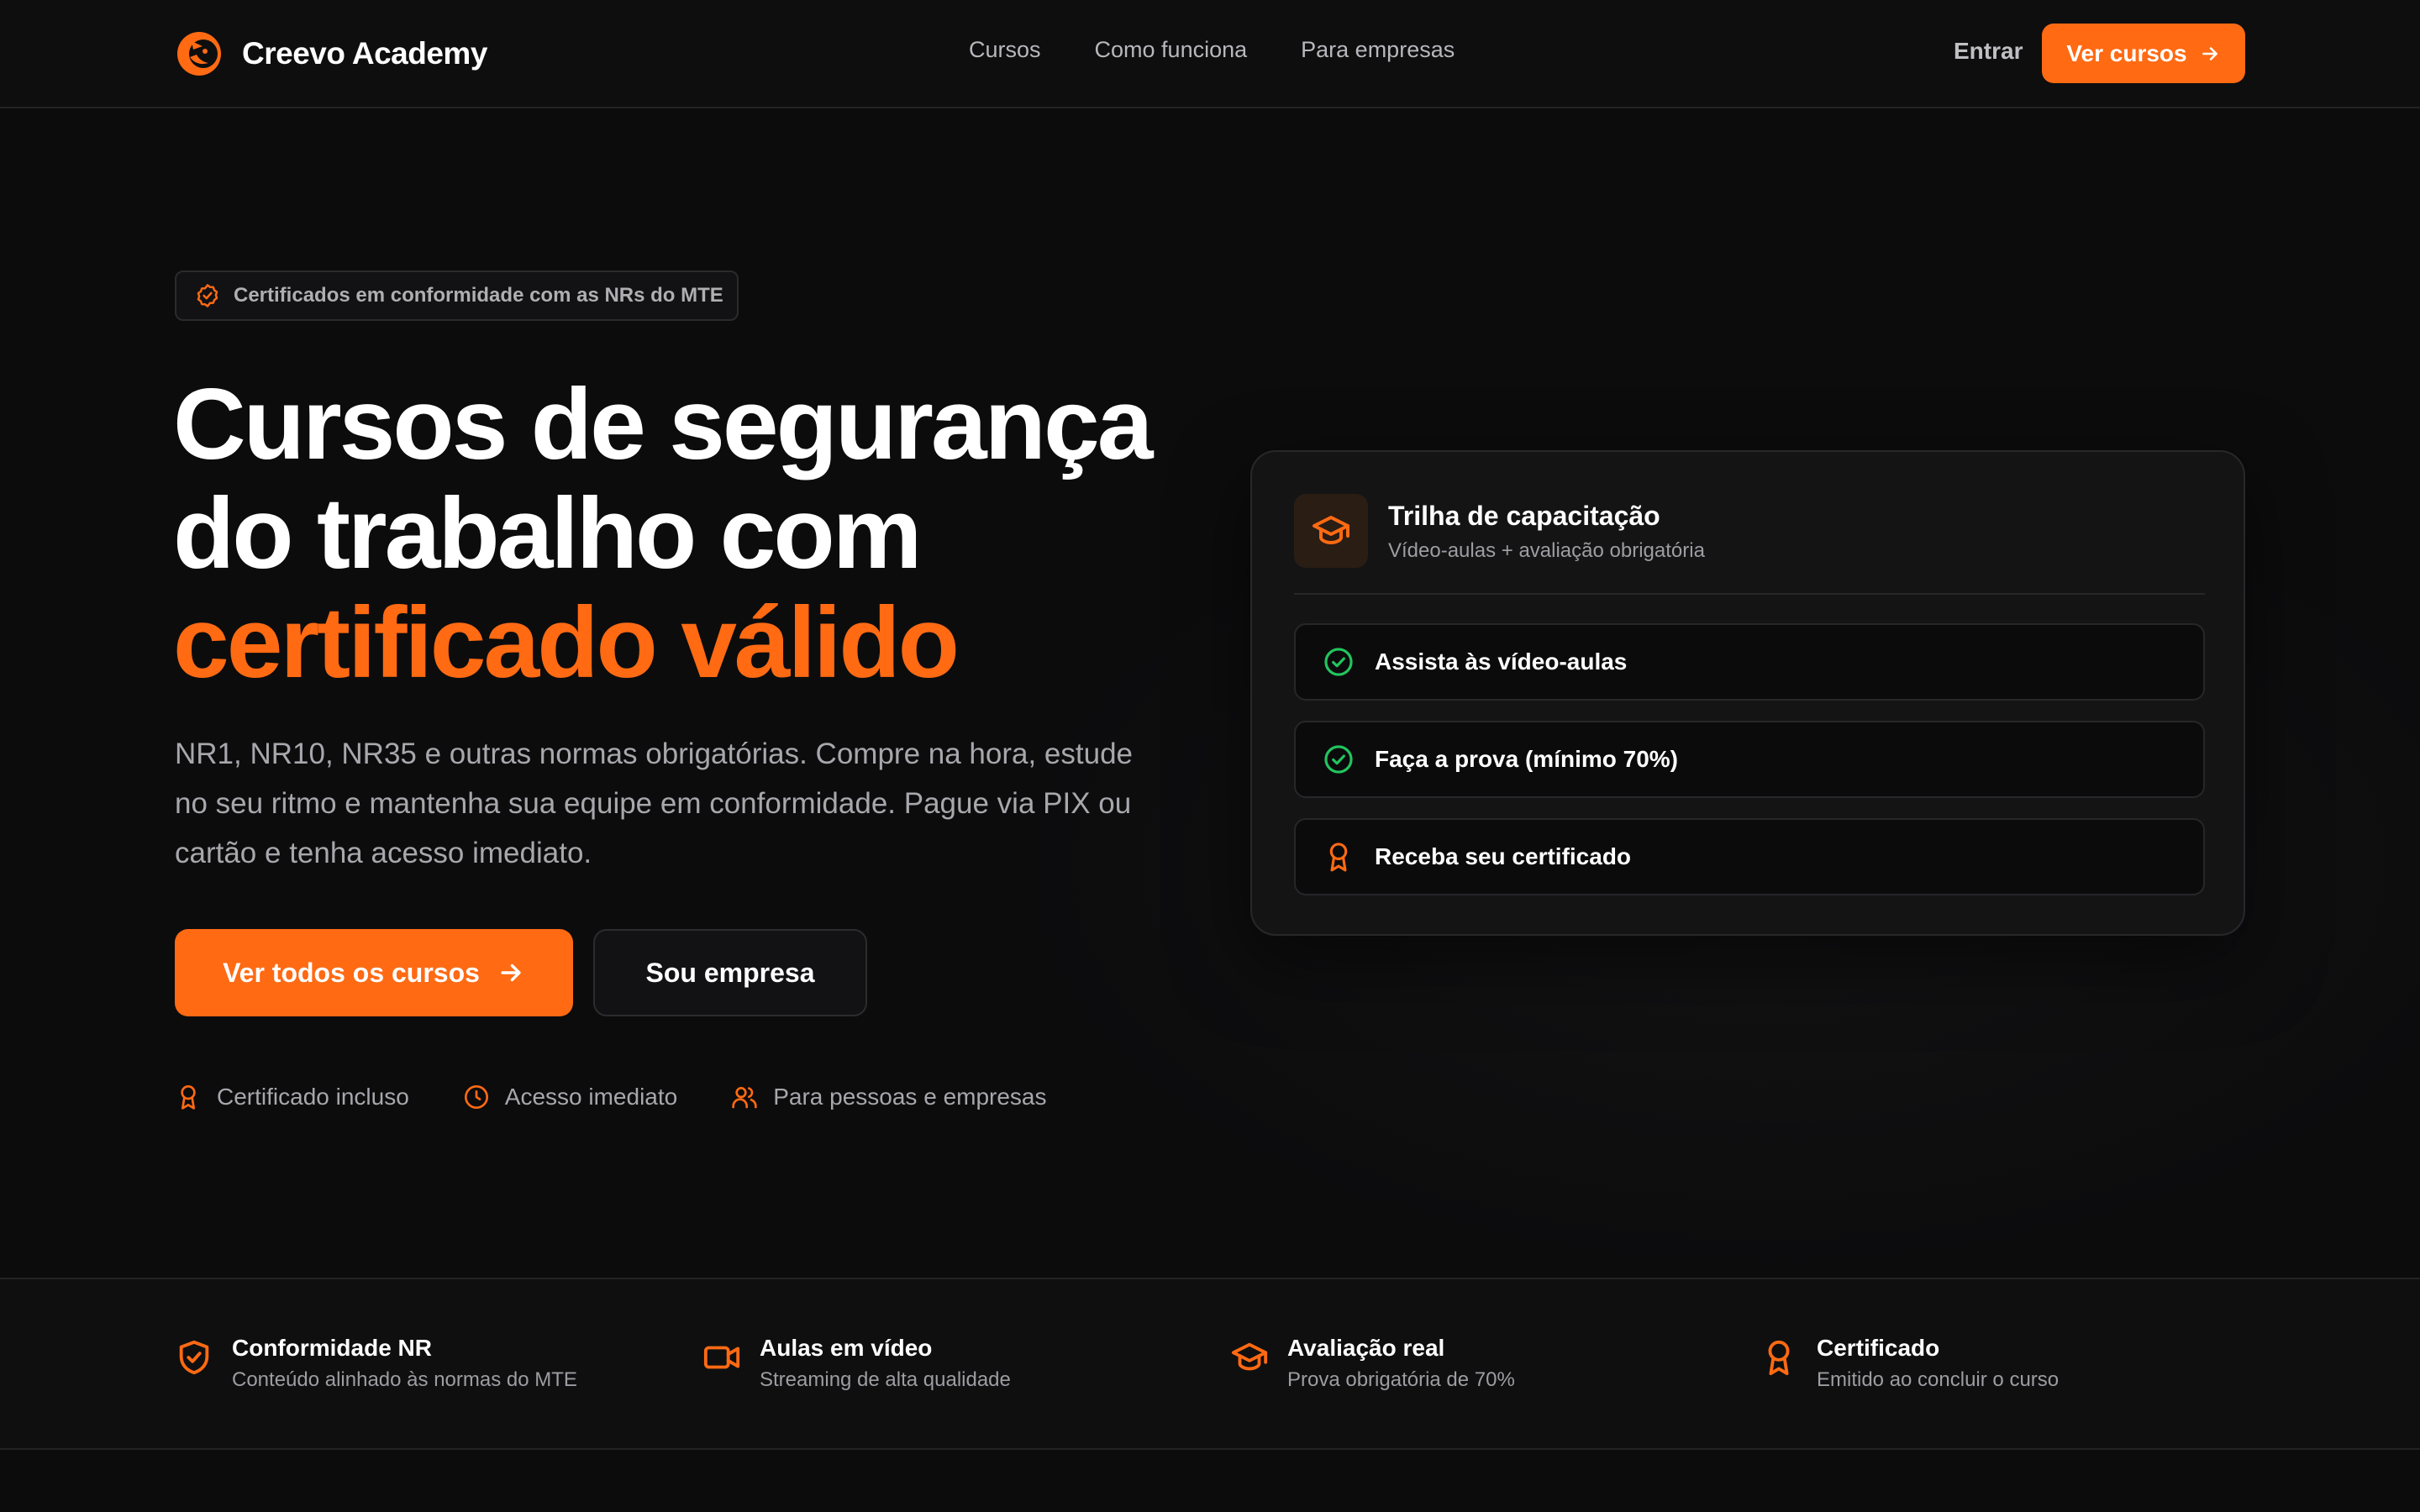 This screenshot has width=2420, height=1512. Describe the element at coordinates (1546, 550) in the screenshot. I see `card-subtitle: Vídeo-aulas + avaliação obrigatória` at that location.